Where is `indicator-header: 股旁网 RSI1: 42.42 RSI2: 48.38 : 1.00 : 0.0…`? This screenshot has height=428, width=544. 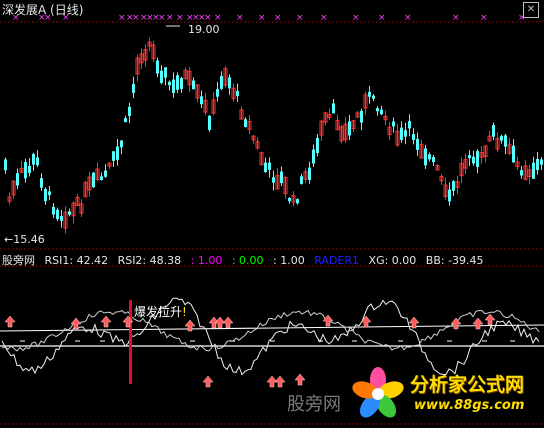
indicator-header: 股旁网 RSI1: 42.42 RSI2: 48.38 : 1.00 : 0.0… is located at coordinates (246, 260).